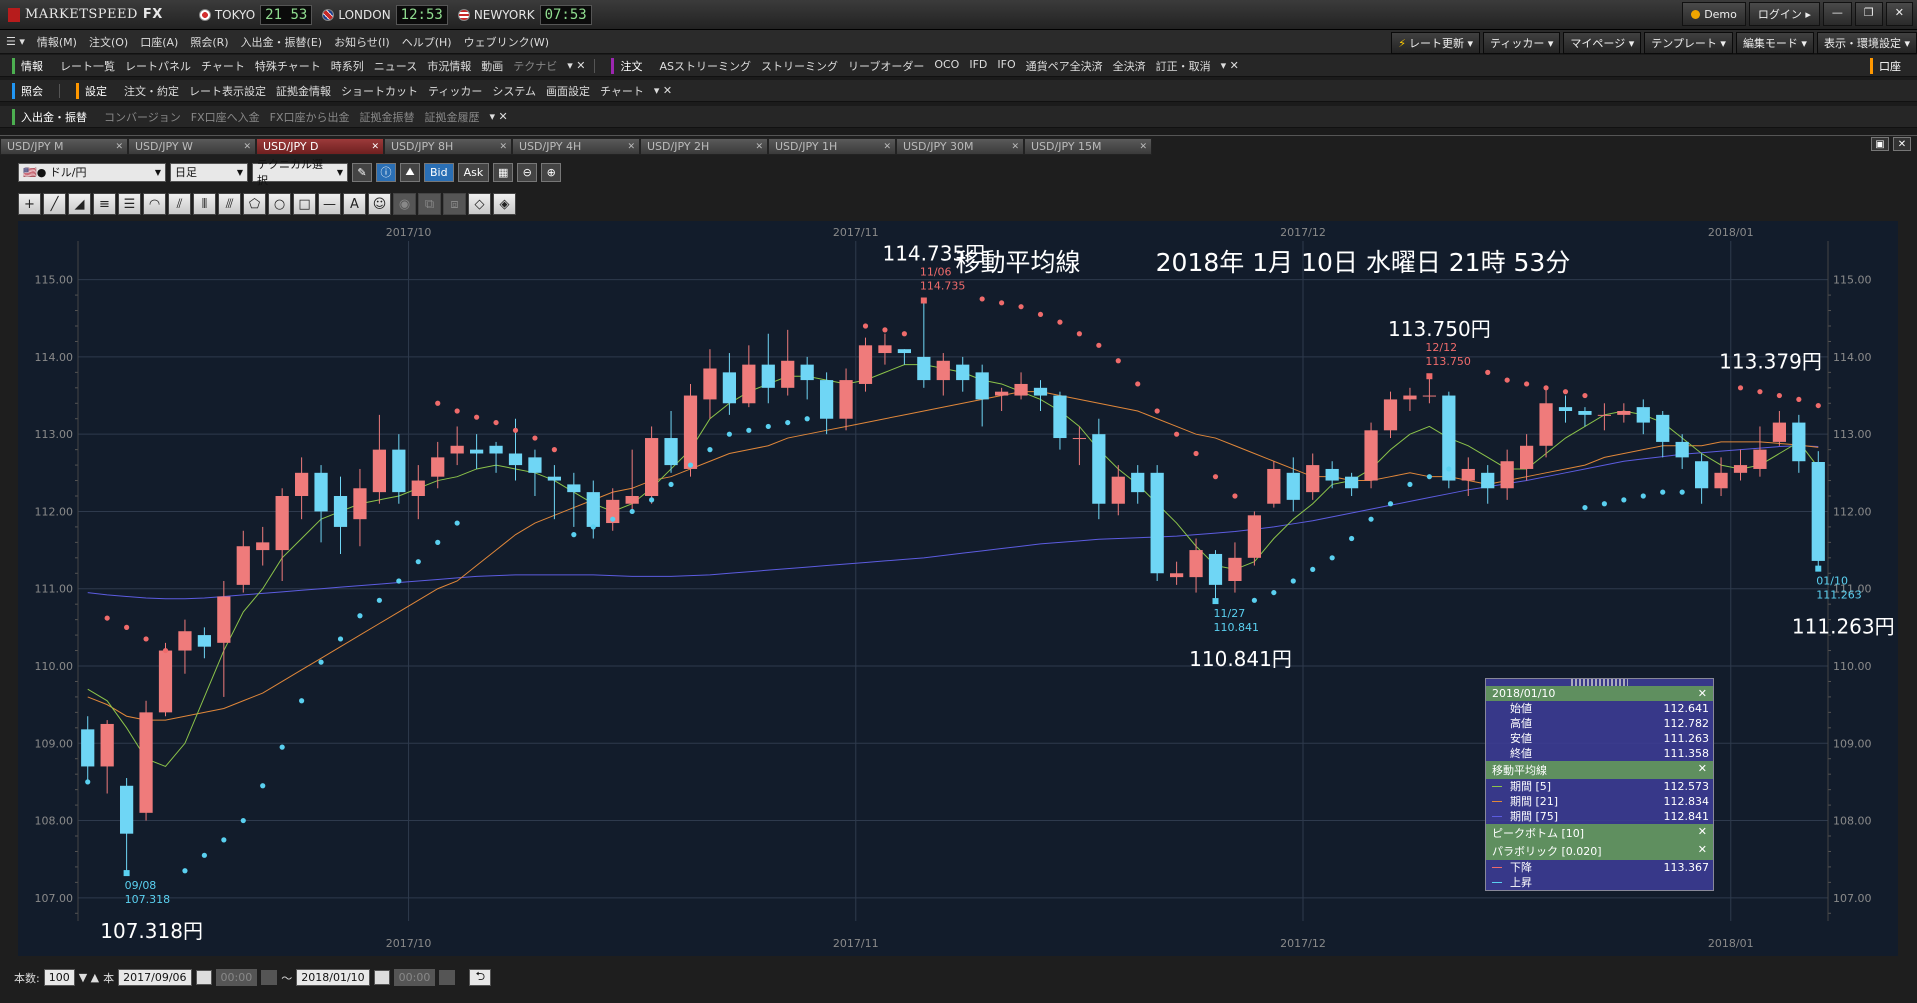 This screenshot has height=1003, width=1917. I want to click on zoom-out-icon: ⊖, so click(527, 172).